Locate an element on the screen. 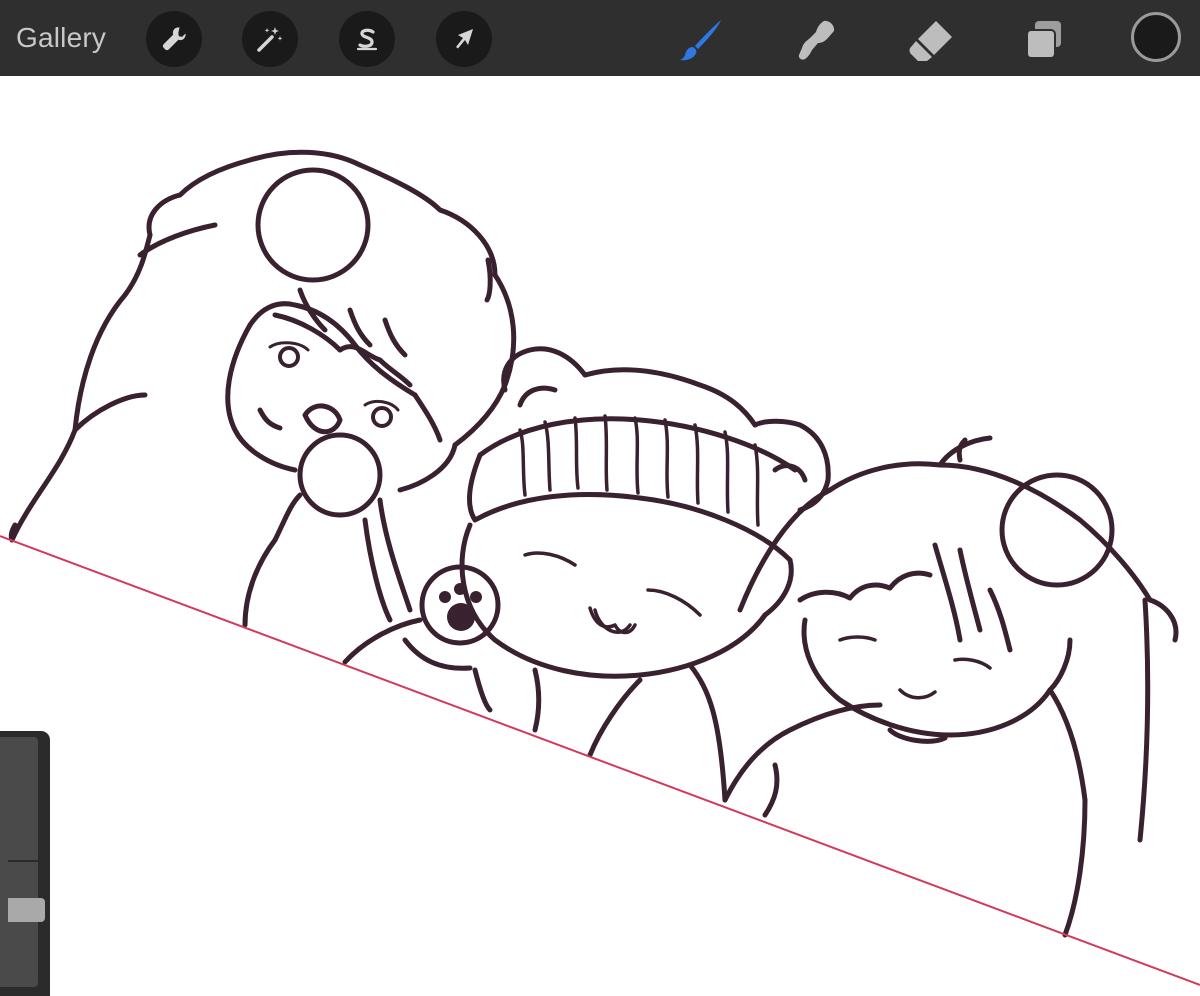 Image resolution: width=1200 pixels, height=996 pixels. eraser-icon is located at coordinates (930, 41).